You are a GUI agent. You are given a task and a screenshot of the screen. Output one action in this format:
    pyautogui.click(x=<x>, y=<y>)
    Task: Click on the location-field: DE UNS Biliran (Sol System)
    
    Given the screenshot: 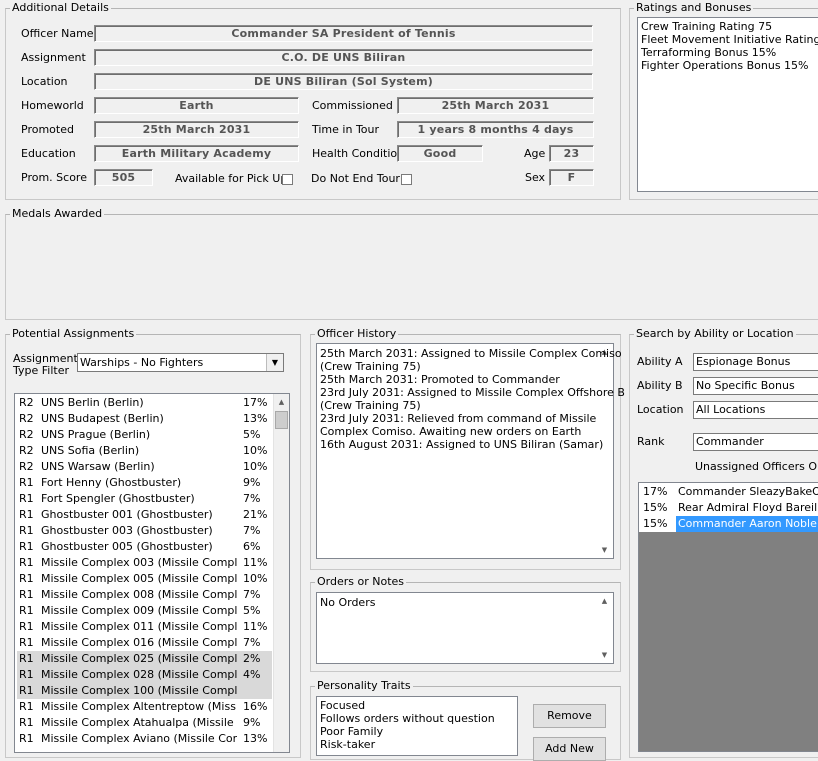 What is the action you would take?
    pyautogui.click(x=343, y=81)
    